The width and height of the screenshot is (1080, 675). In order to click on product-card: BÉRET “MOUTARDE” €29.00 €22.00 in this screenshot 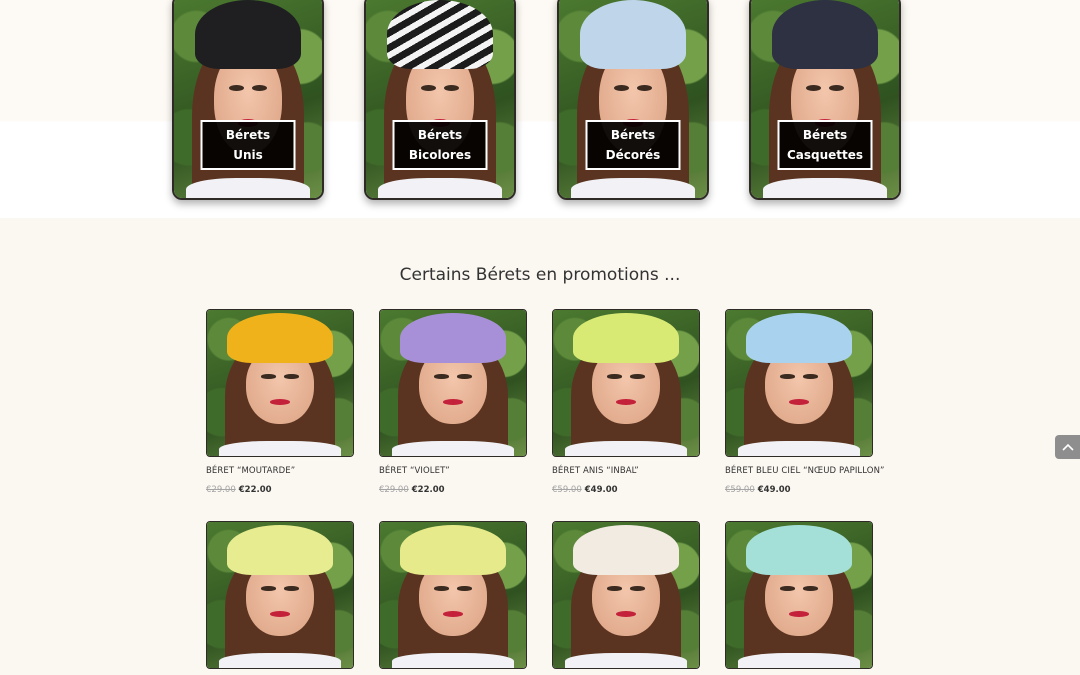, I will do `click(280, 402)`.